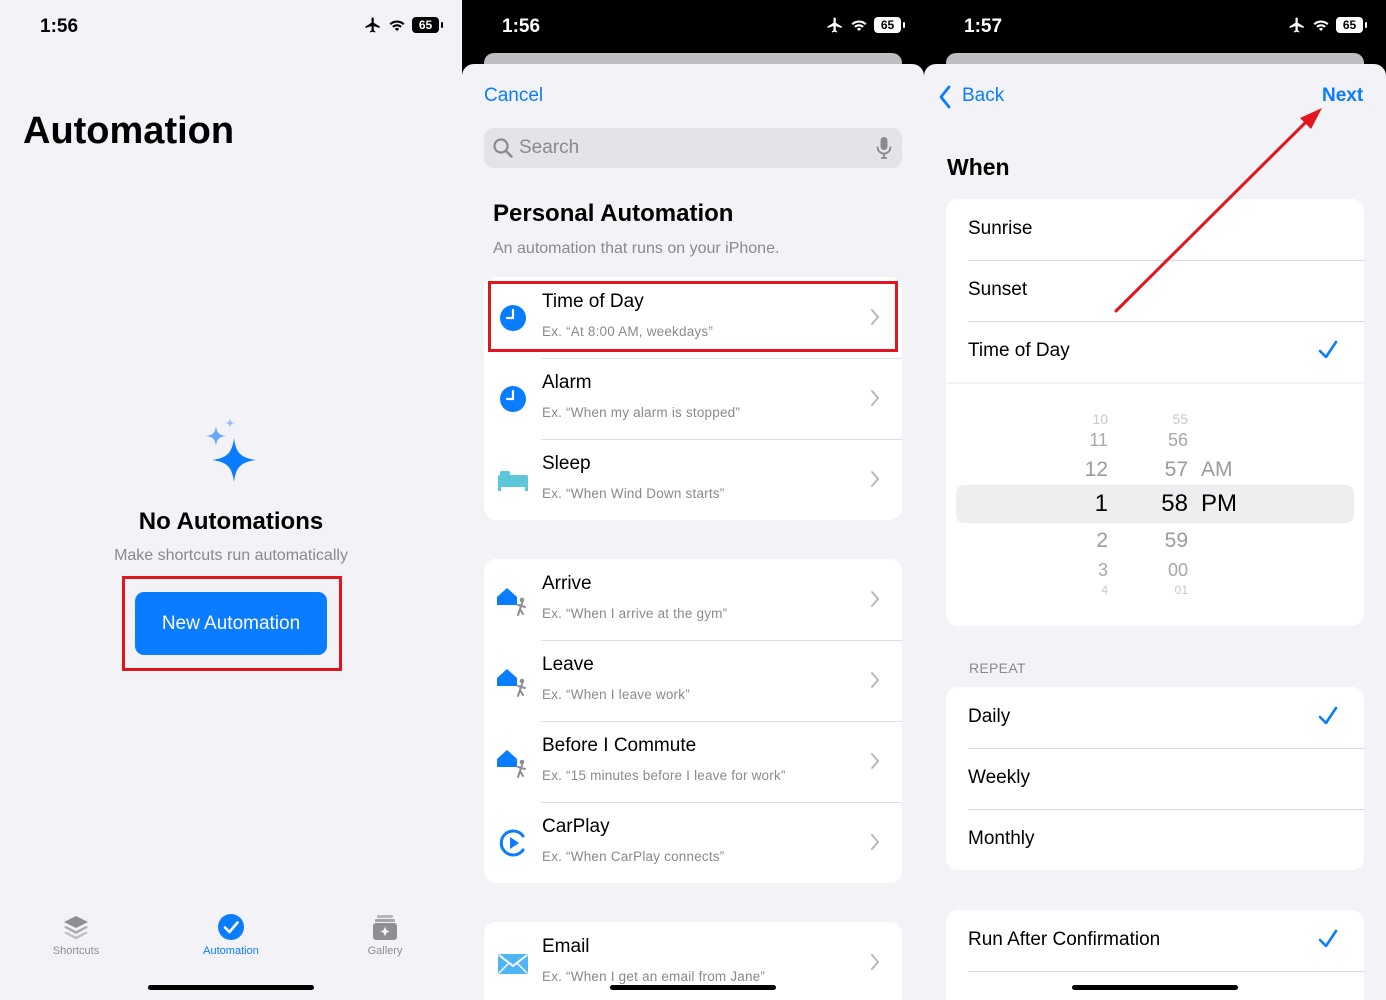  I want to click on back-label: Back, so click(983, 95).